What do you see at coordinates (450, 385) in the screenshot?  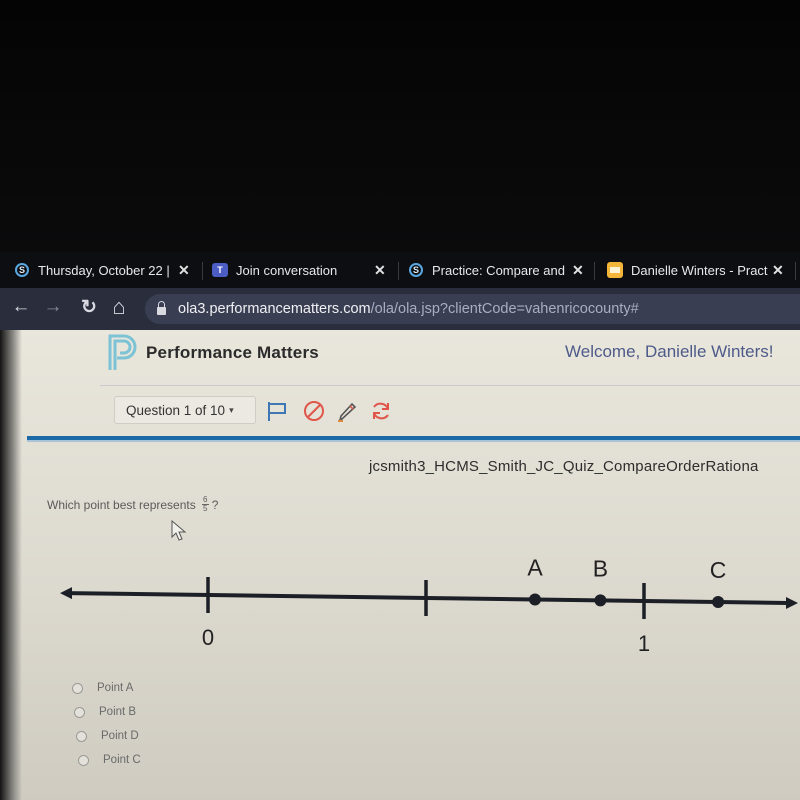 I see `header-divider` at bounding box center [450, 385].